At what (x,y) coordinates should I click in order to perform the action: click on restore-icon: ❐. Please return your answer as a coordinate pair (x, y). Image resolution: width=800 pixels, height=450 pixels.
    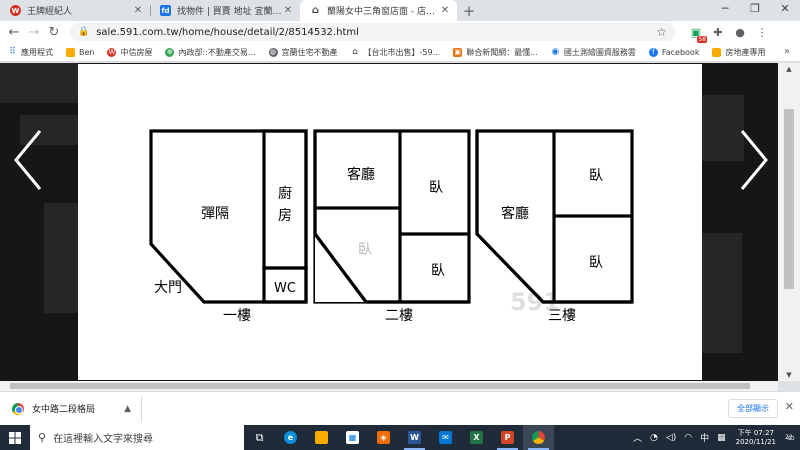
    Looking at the image, I should click on (755, 10).